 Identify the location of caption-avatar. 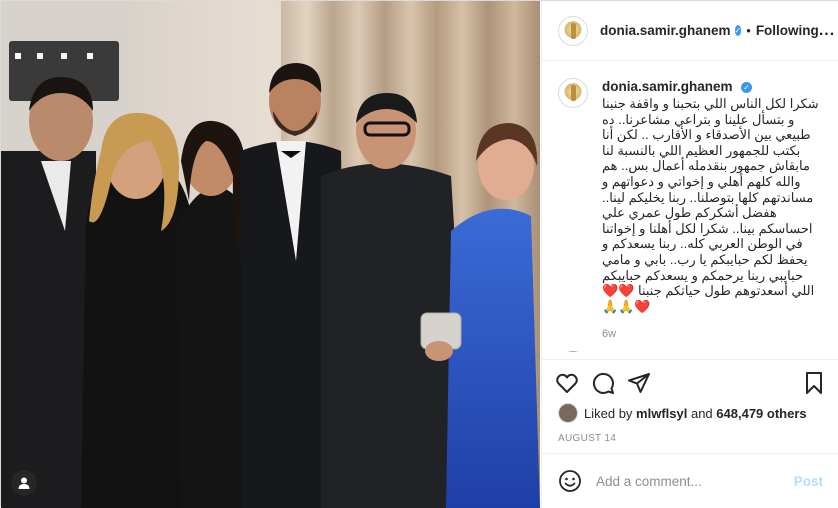
(573, 93).